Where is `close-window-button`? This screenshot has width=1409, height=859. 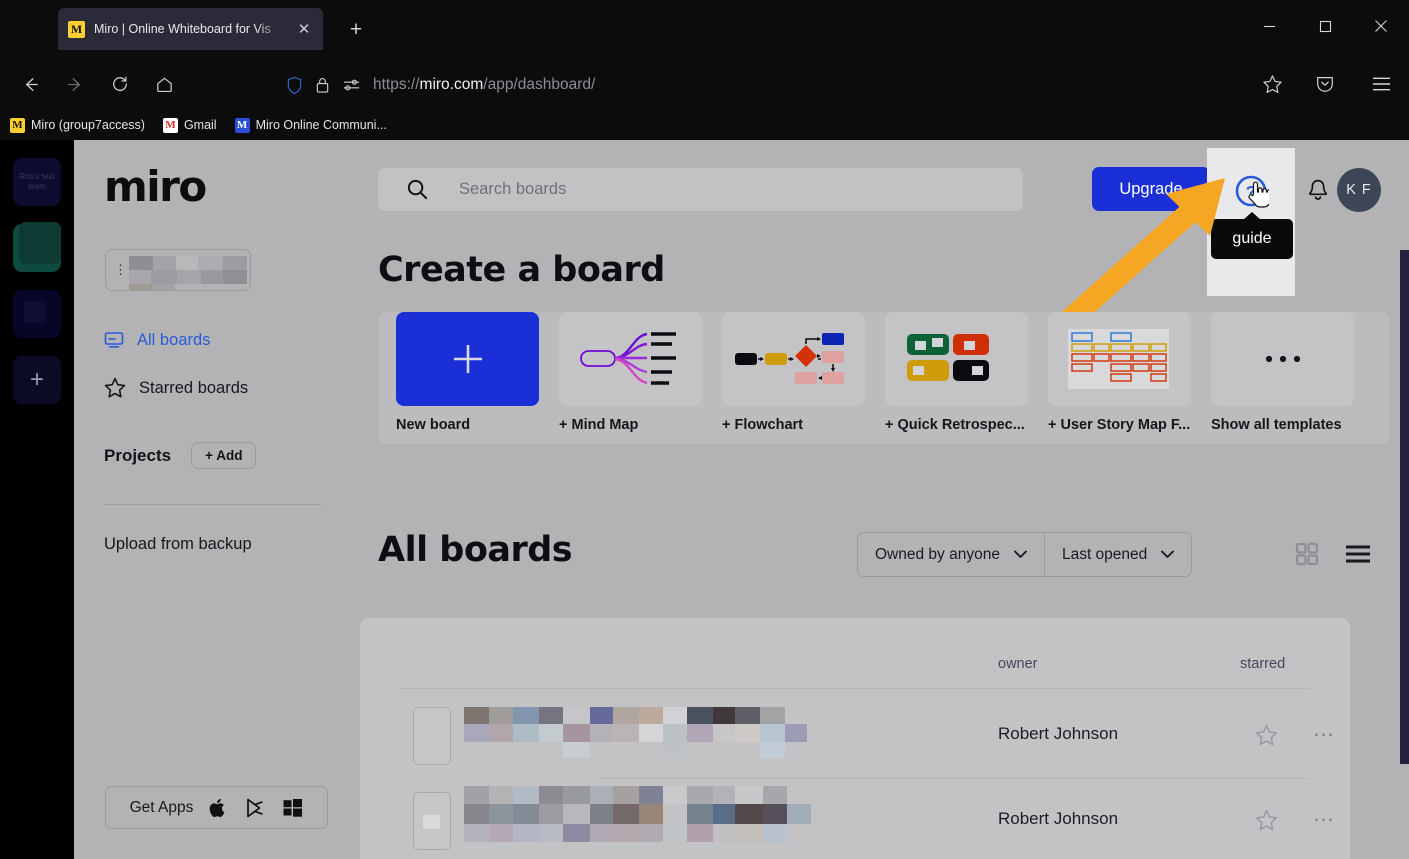
close-window-button is located at coordinates (1381, 26).